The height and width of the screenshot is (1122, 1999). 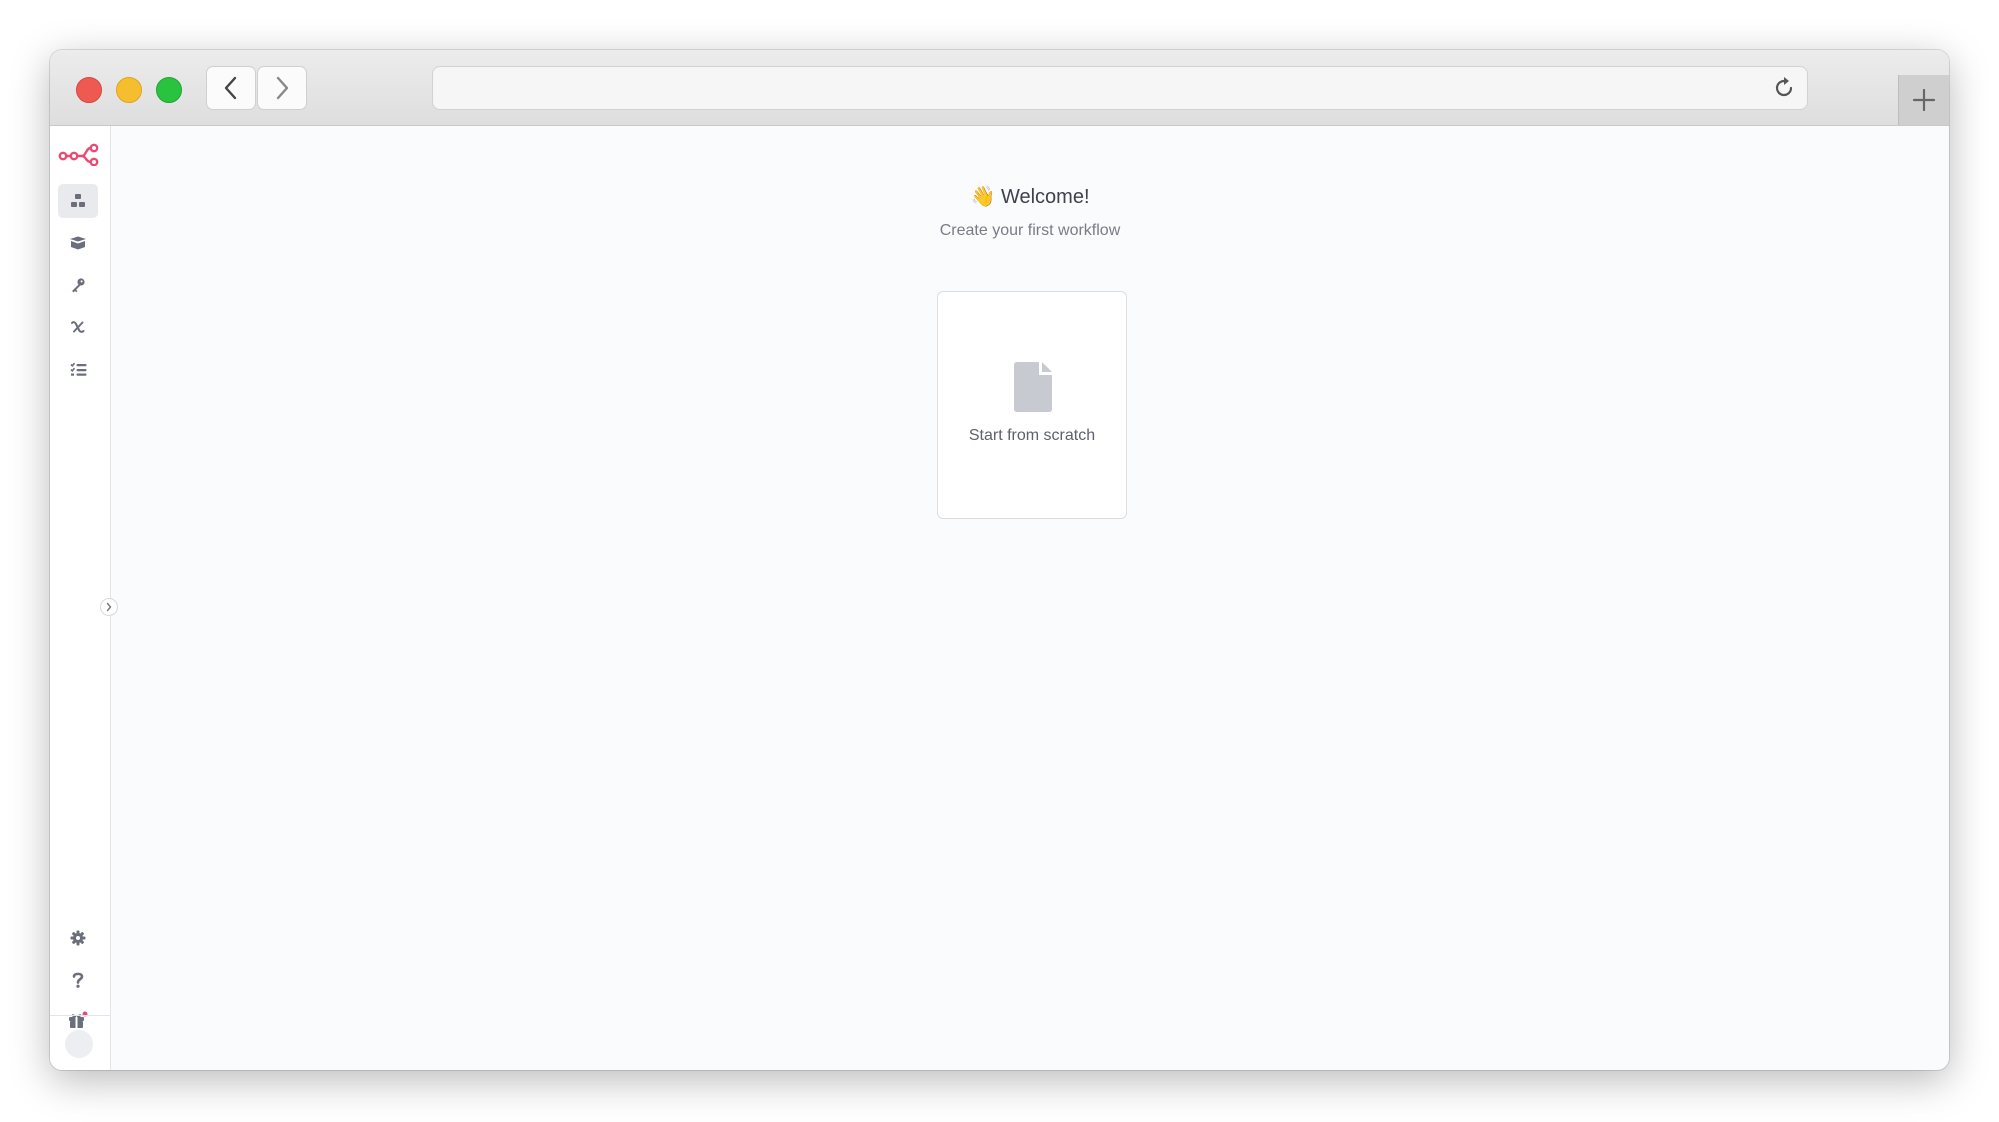 I want to click on reload-icon, so click(x=1784, y=88).